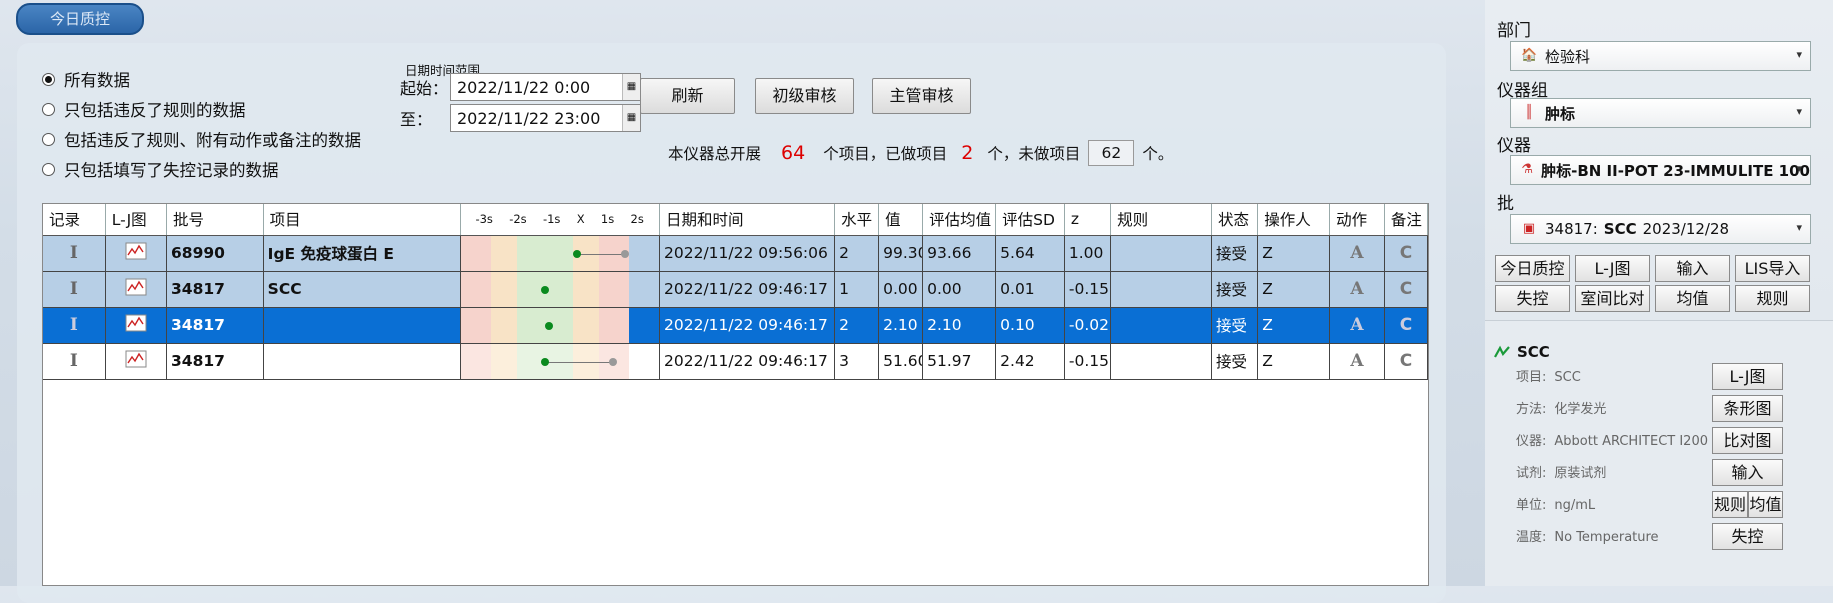 This screenshot has height=603, width=1833. Describe the element at coordinates (1294, 220) in the screenshot. I see `col-operator: 操作人` at that location.